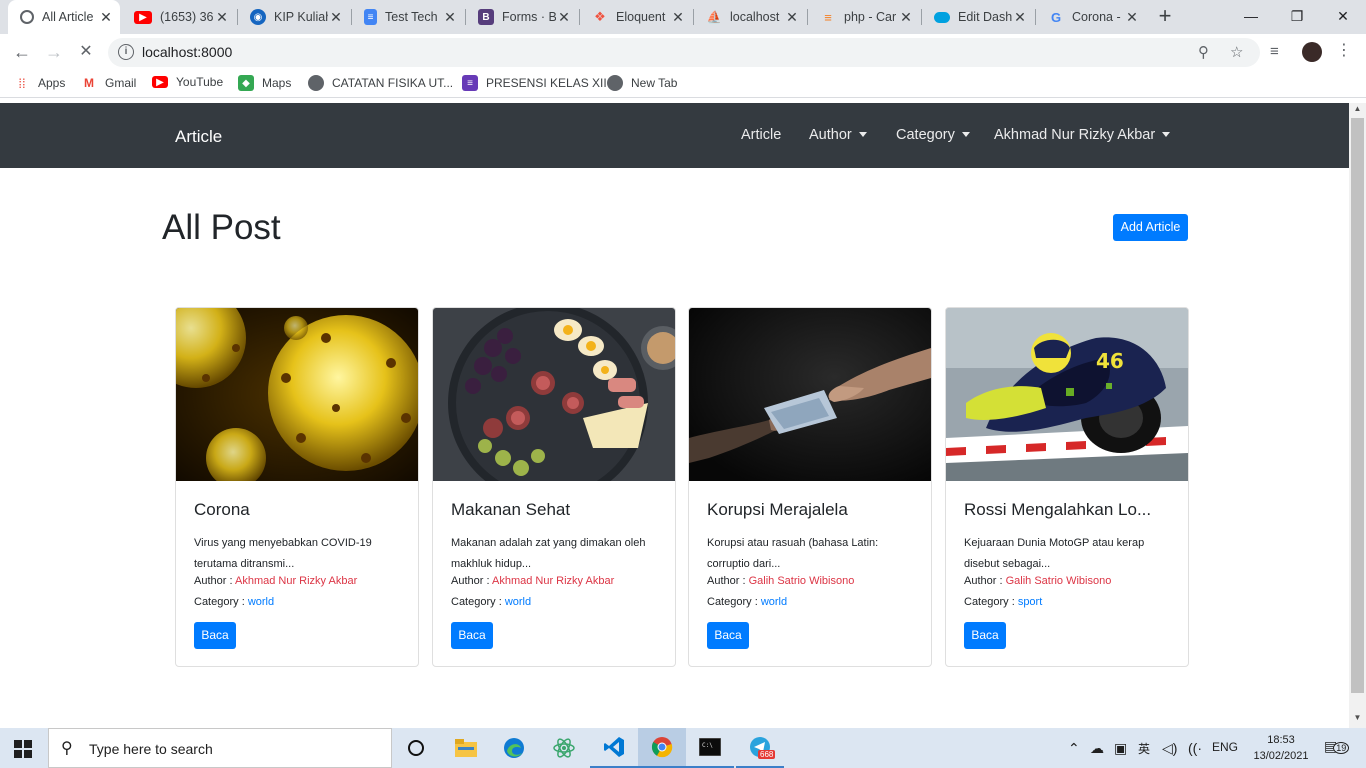 The image size is (1366, 768). Describe the element at coordinates (761, 135) in the screenshot. I see `nav-article: Article` at that location.